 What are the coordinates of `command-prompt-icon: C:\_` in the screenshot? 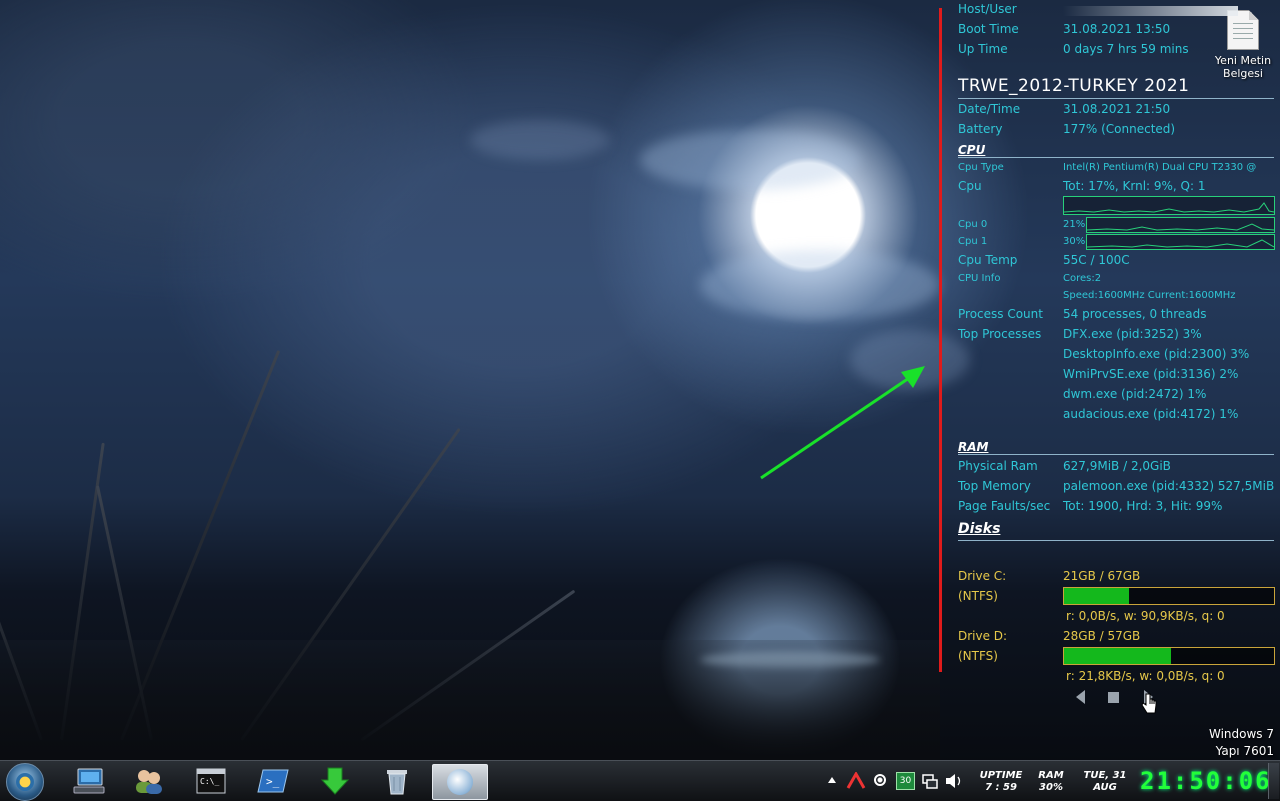 It's located at (211, 781).